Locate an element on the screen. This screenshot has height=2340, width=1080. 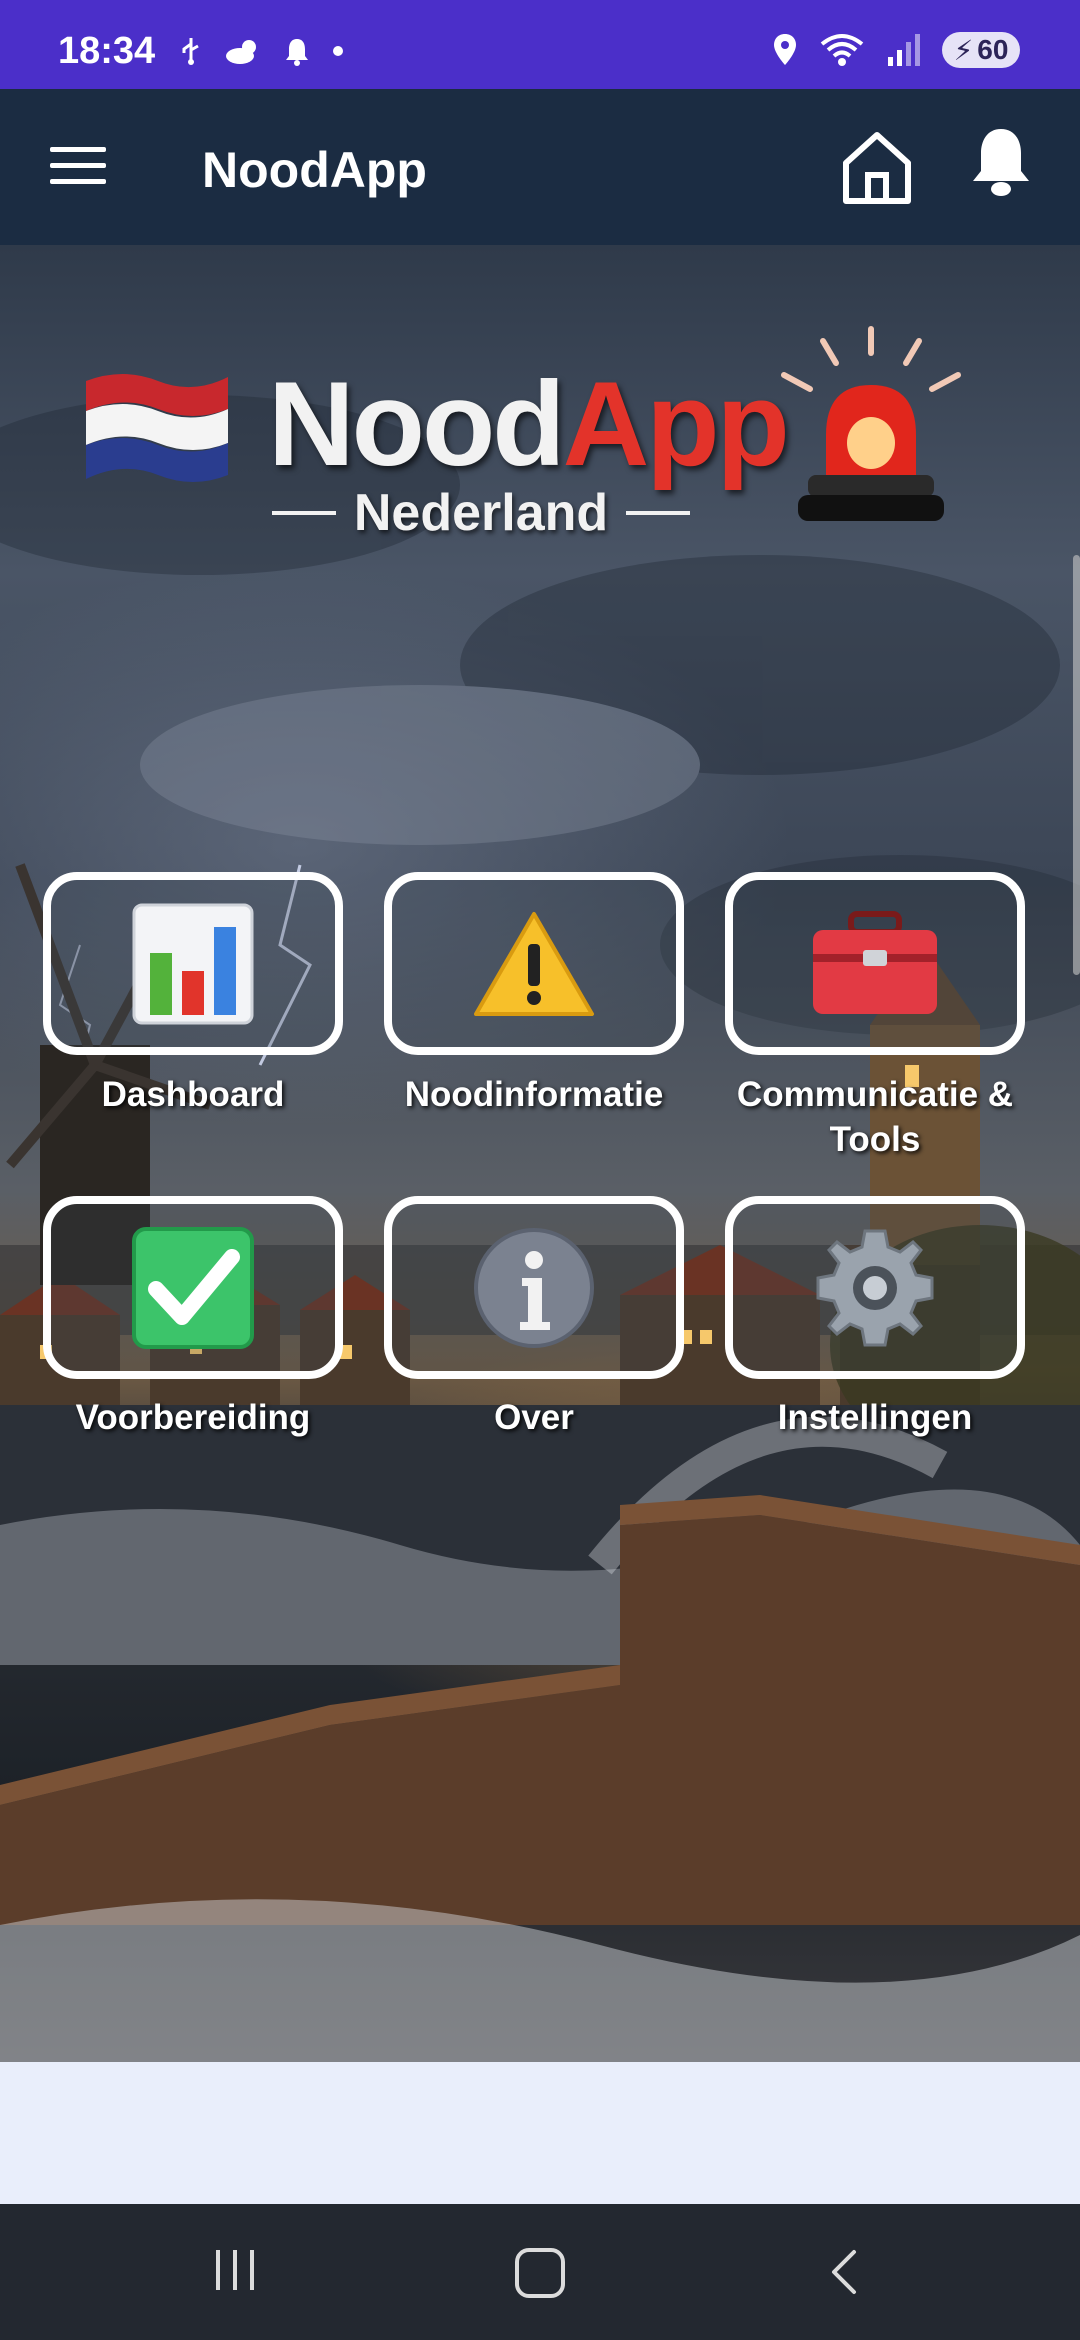
logo-subtitle: Nederland is located at coordinates (481, 513).